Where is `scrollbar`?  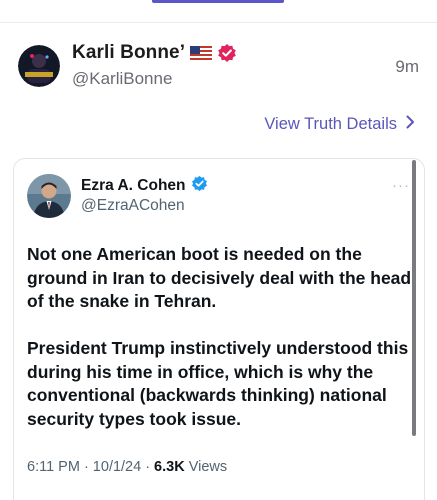
scrollbar is located at coordinates (414, 298).